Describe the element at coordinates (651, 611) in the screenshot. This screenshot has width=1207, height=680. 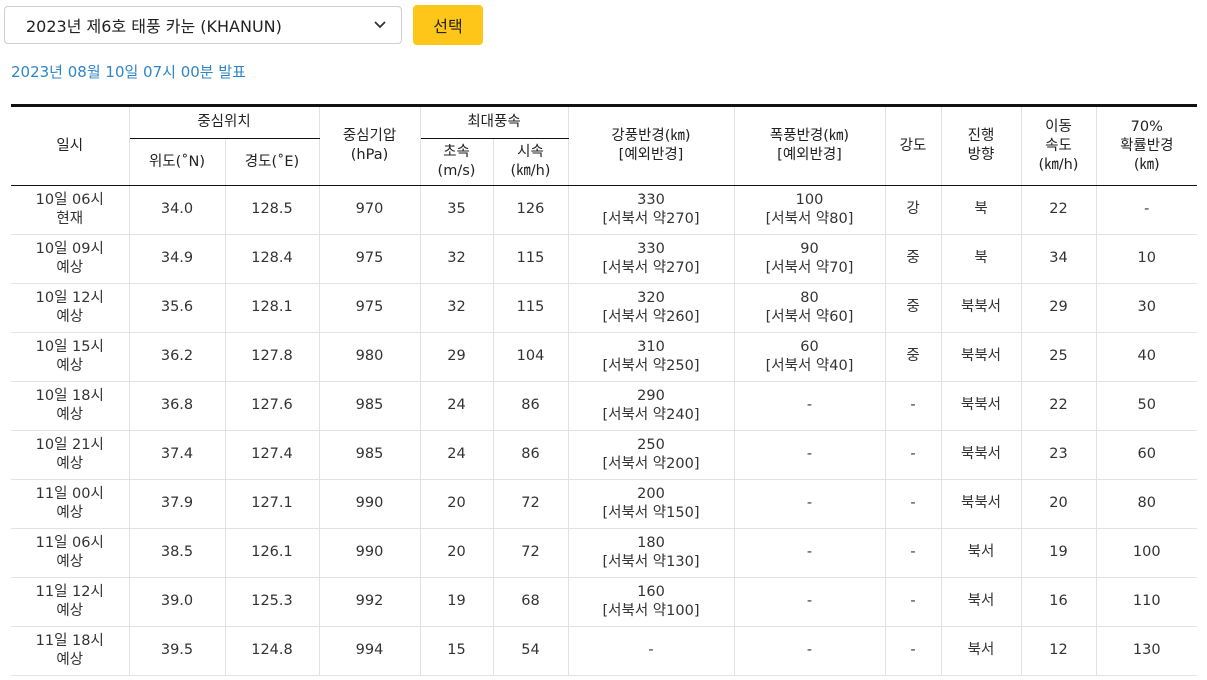
I see `gale-exception: [서북서 약100]` at that location.